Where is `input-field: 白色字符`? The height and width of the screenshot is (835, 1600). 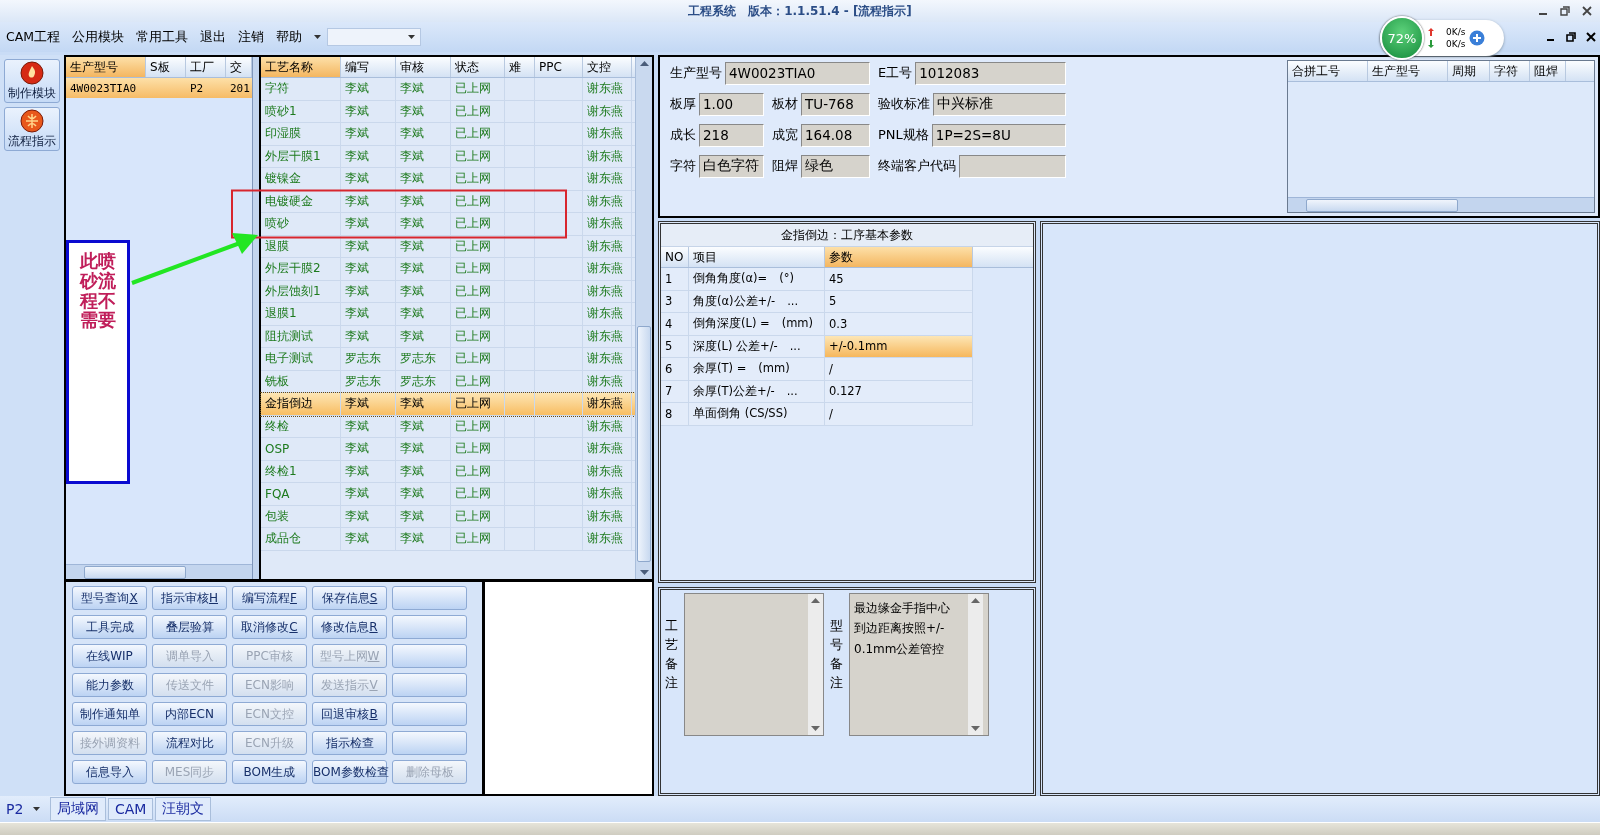
input-field: 白色字符 is located at coordinates (731, 166).